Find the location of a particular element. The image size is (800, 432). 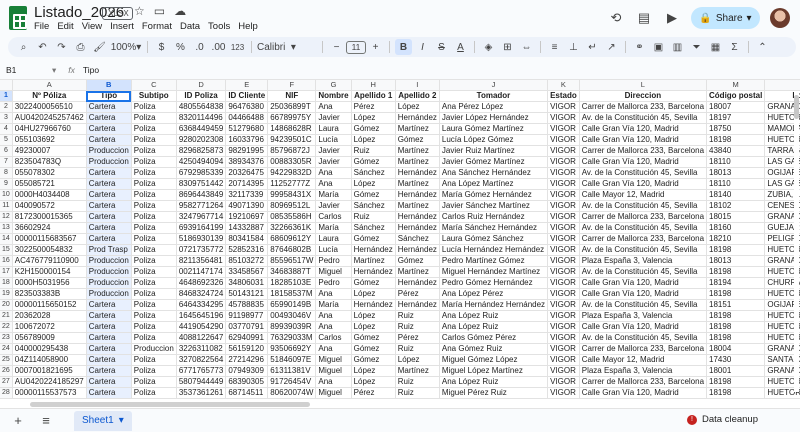

cell: Laura Gómez Martínez is located at coordinates (494, 129).